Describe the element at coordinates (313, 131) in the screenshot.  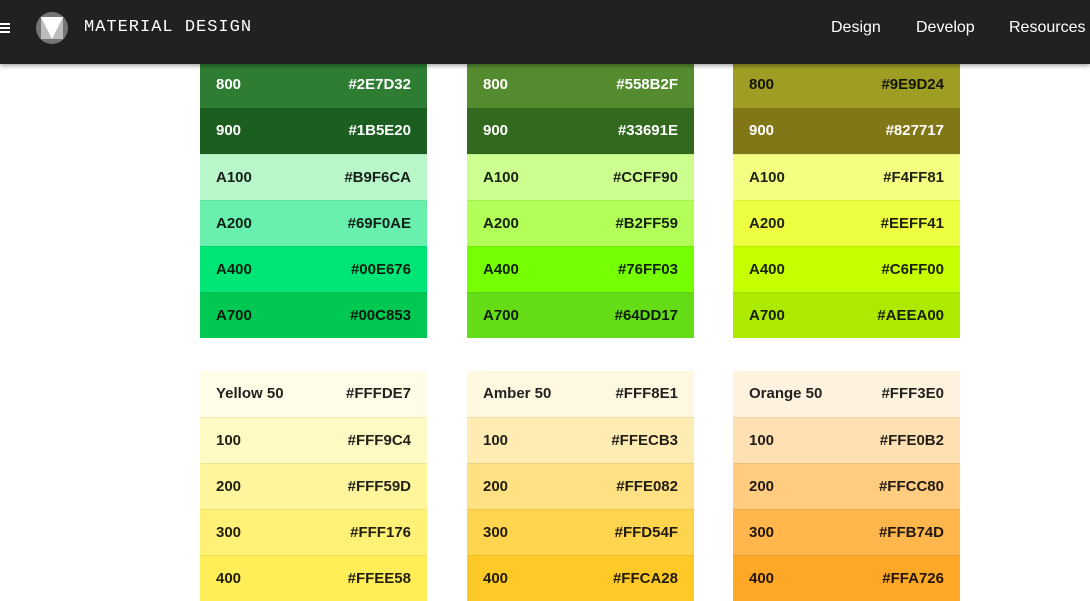
I see `color-swatch-row: 900 #1B5E20` at that location.